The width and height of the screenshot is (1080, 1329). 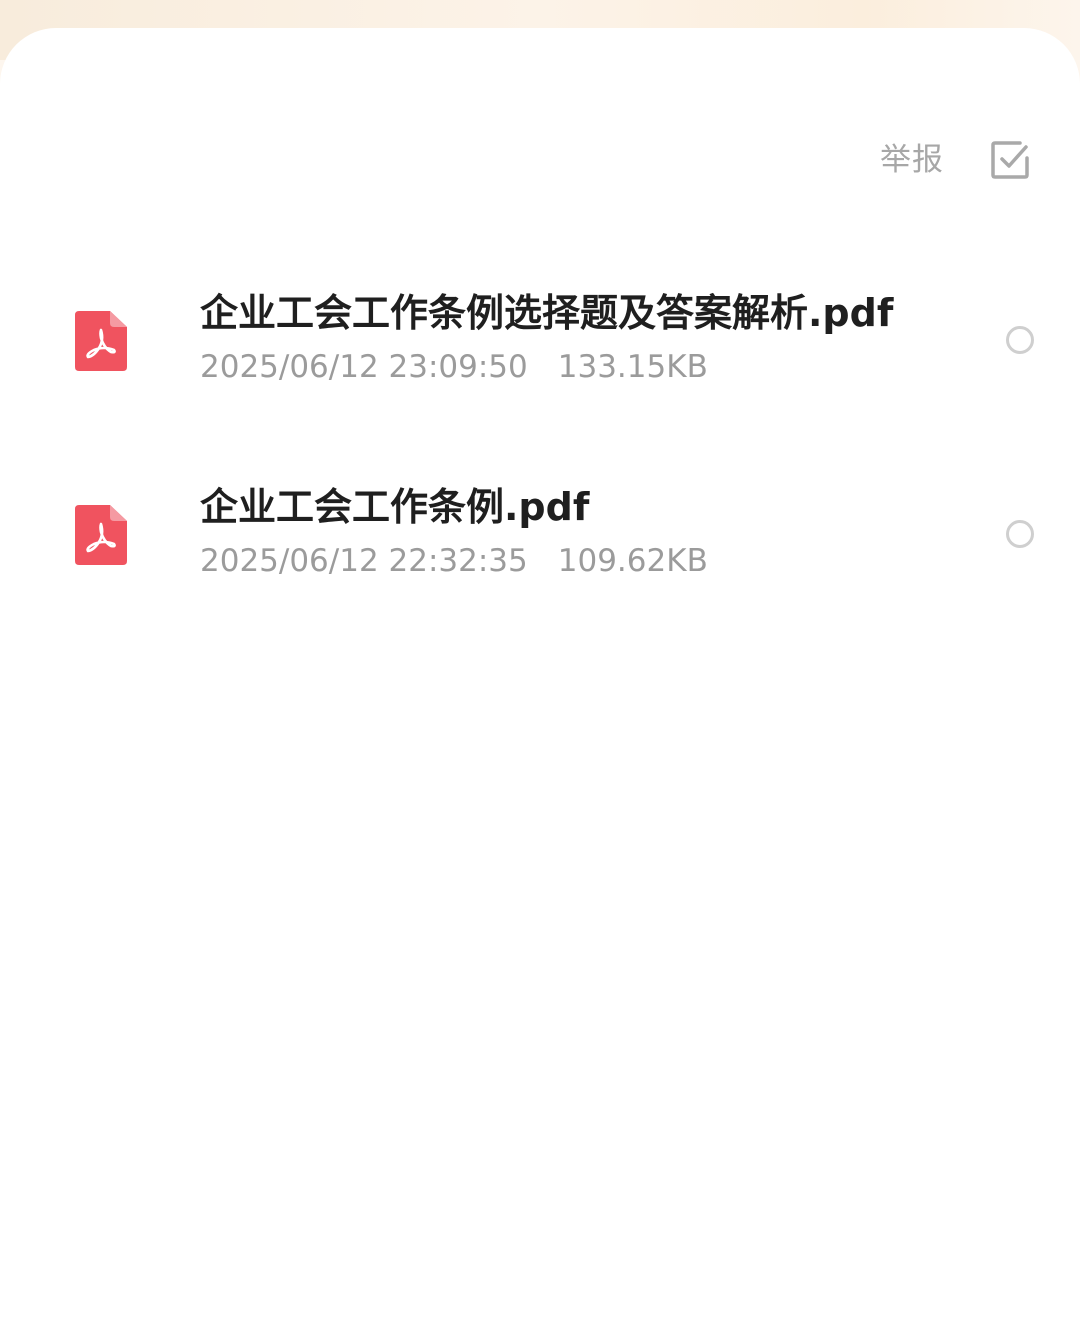 I want to click on file-date: 2025/06/12 23:09:50, so click(x=364, y=367).